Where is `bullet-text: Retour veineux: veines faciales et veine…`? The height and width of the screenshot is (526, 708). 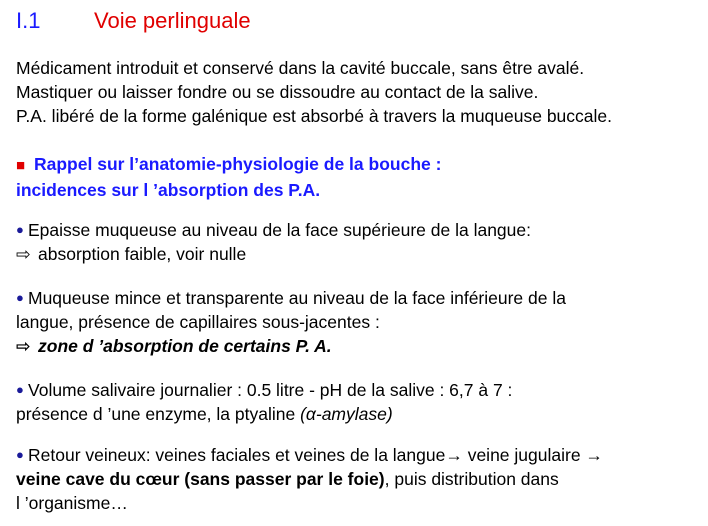 bullet-text: Retour veineux: veines faciales et veine… is located at coordinates (315, 455).